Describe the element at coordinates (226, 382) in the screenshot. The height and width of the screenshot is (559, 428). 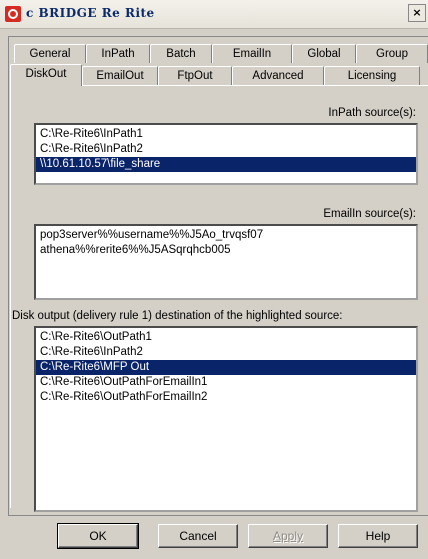
I see `list-item: C:\Re-Rite6\OutPathForEmailIn1` at that location.